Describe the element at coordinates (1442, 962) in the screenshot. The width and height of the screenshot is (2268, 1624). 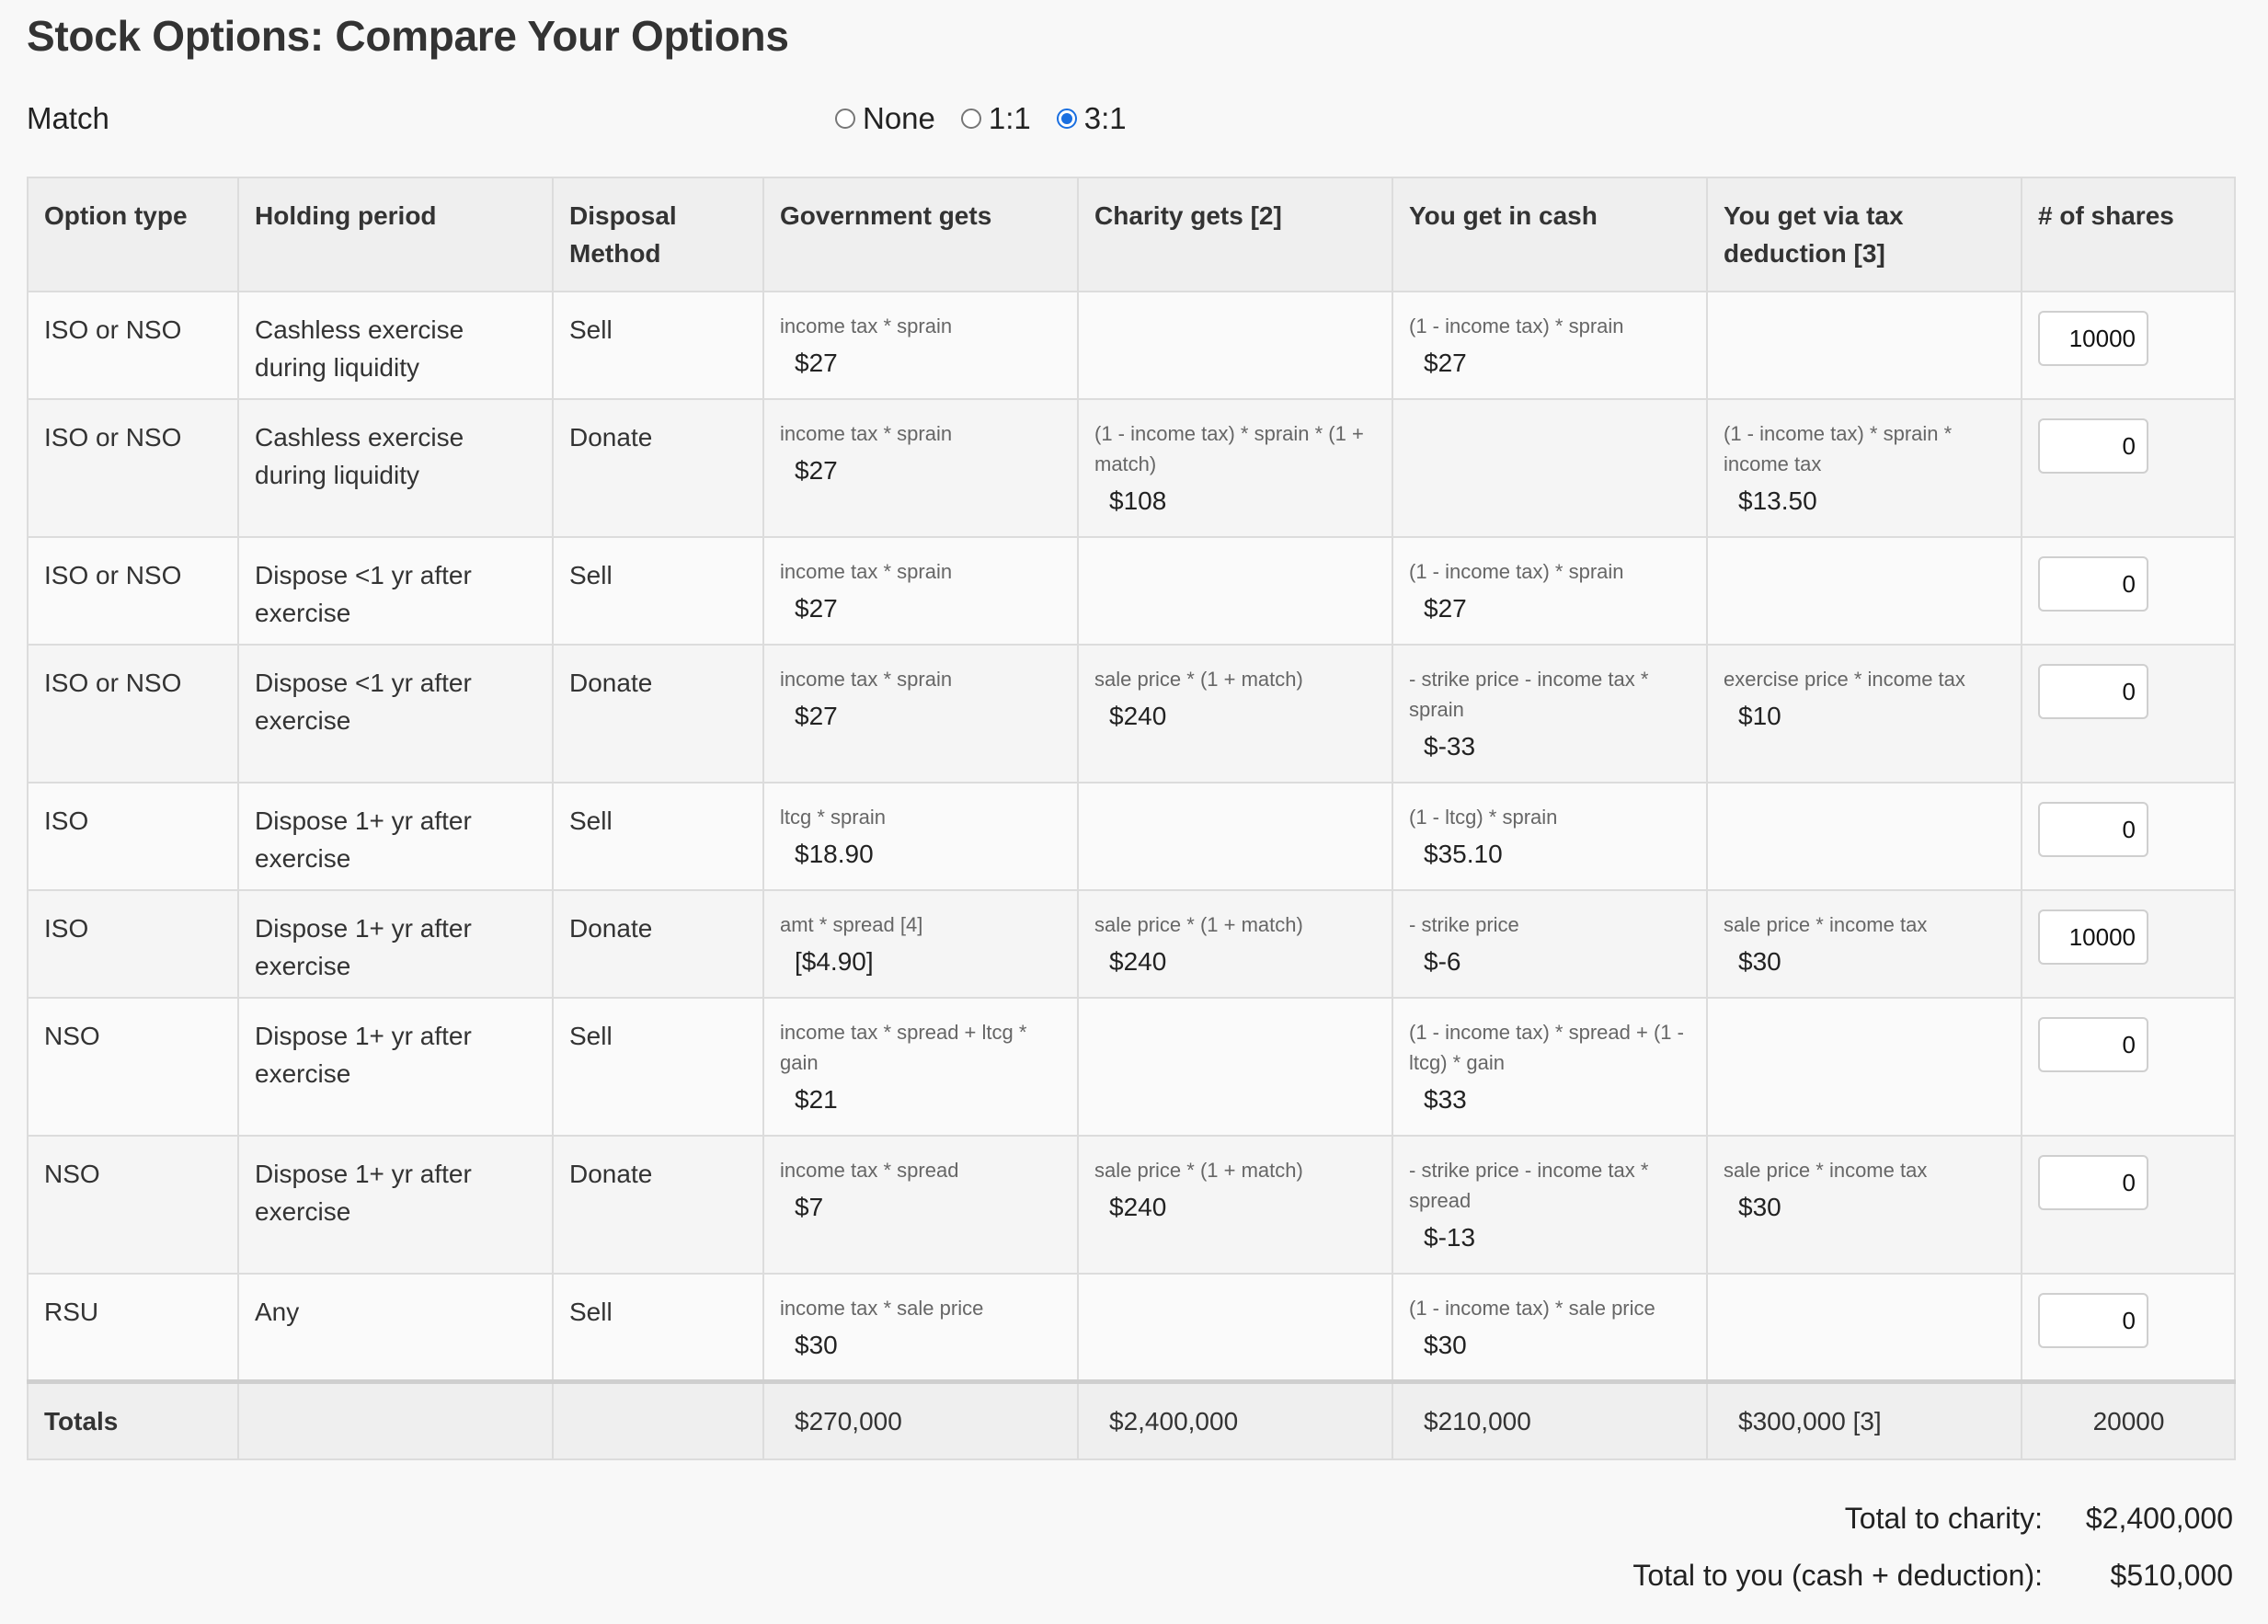
I see `cash-value: $-6` at that location.